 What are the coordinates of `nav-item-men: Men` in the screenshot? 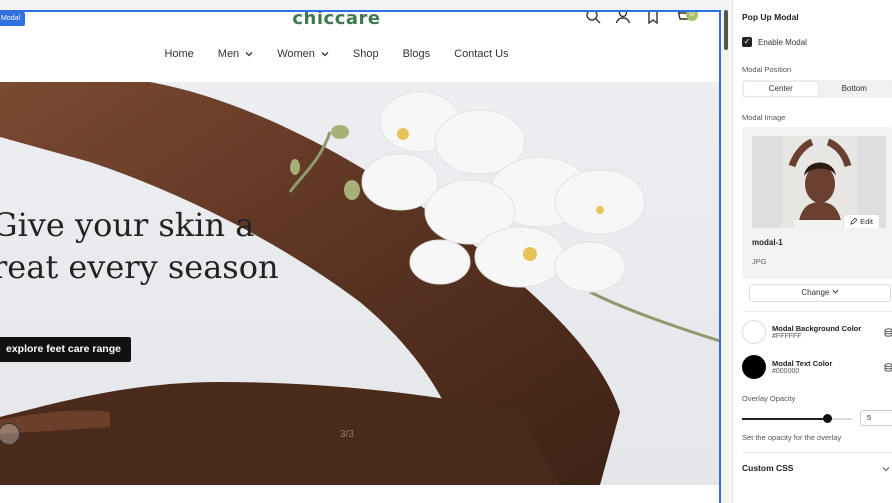 It's located at (235, 54).